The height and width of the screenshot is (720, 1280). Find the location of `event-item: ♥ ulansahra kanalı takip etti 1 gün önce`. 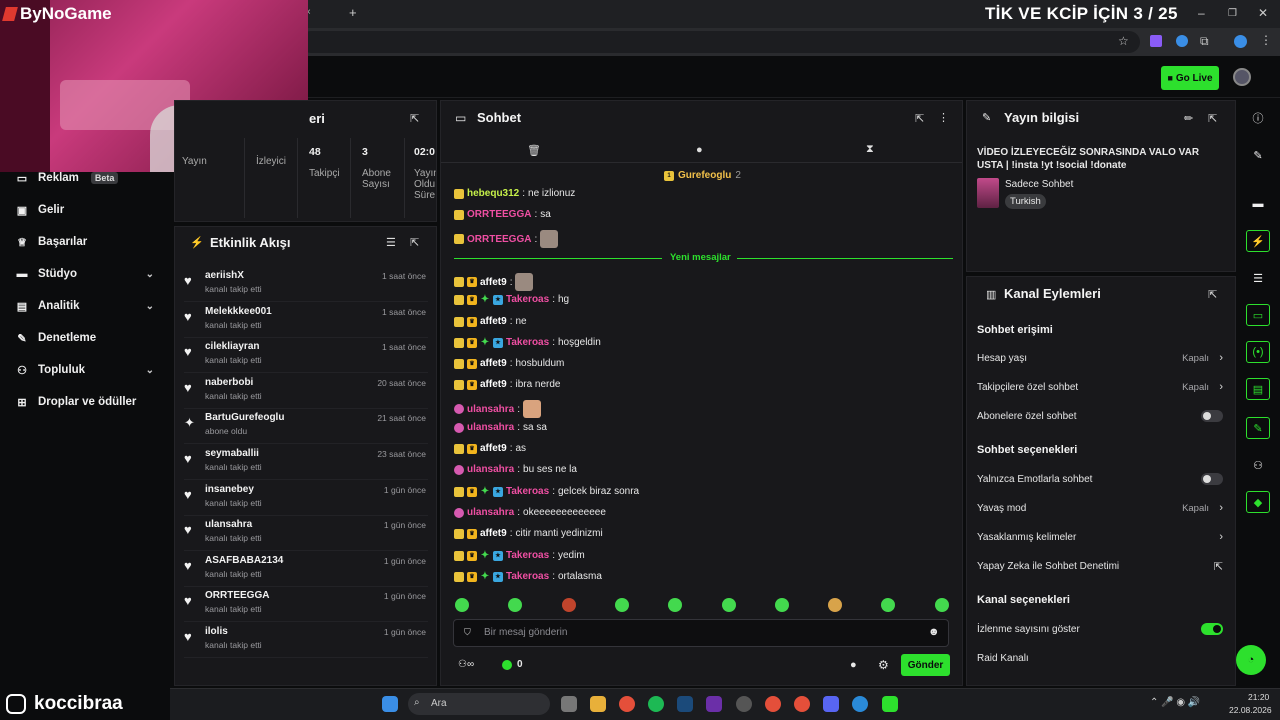

event-item: ♥ ulansahra kanalı takip etti 1 gün önce is located at coordinates (306, 534).